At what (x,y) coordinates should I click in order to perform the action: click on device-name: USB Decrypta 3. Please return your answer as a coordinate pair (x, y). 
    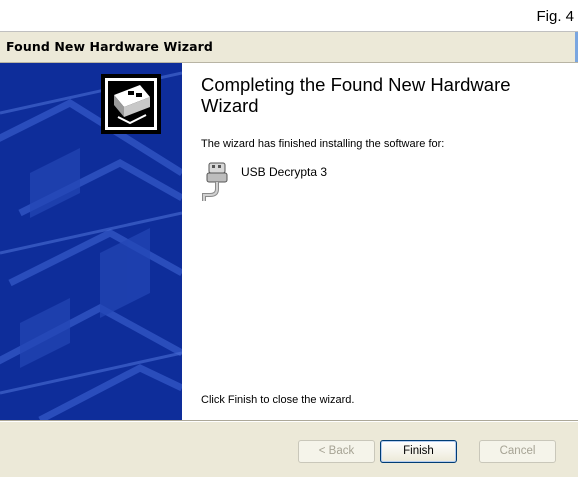
    Looking at the image, I should click on (284, 172).